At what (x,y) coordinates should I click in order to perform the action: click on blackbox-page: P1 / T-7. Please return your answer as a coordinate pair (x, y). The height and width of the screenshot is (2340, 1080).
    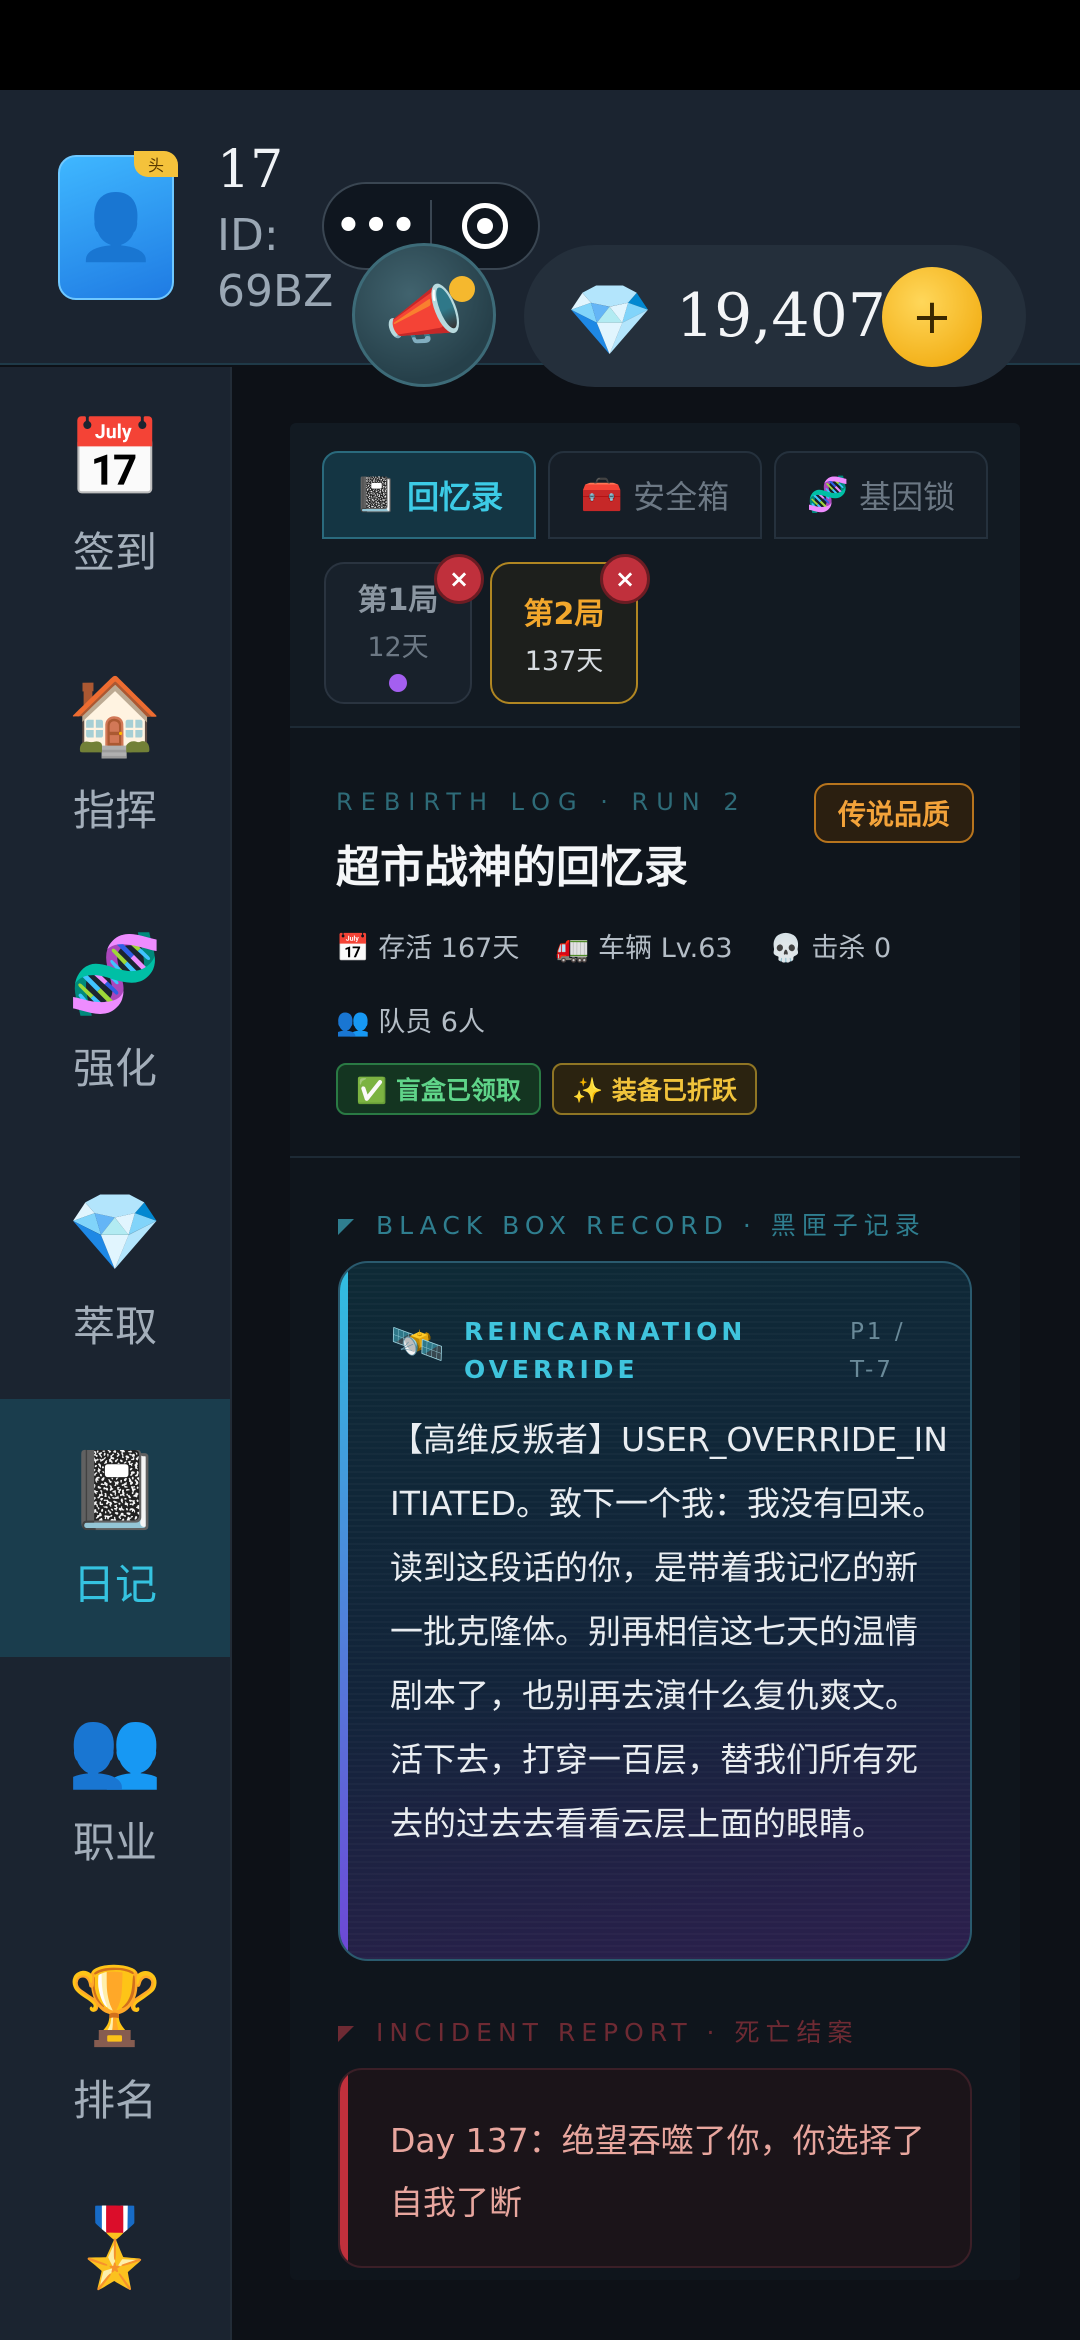
    Looking at the image, I should click on (878, 1351).